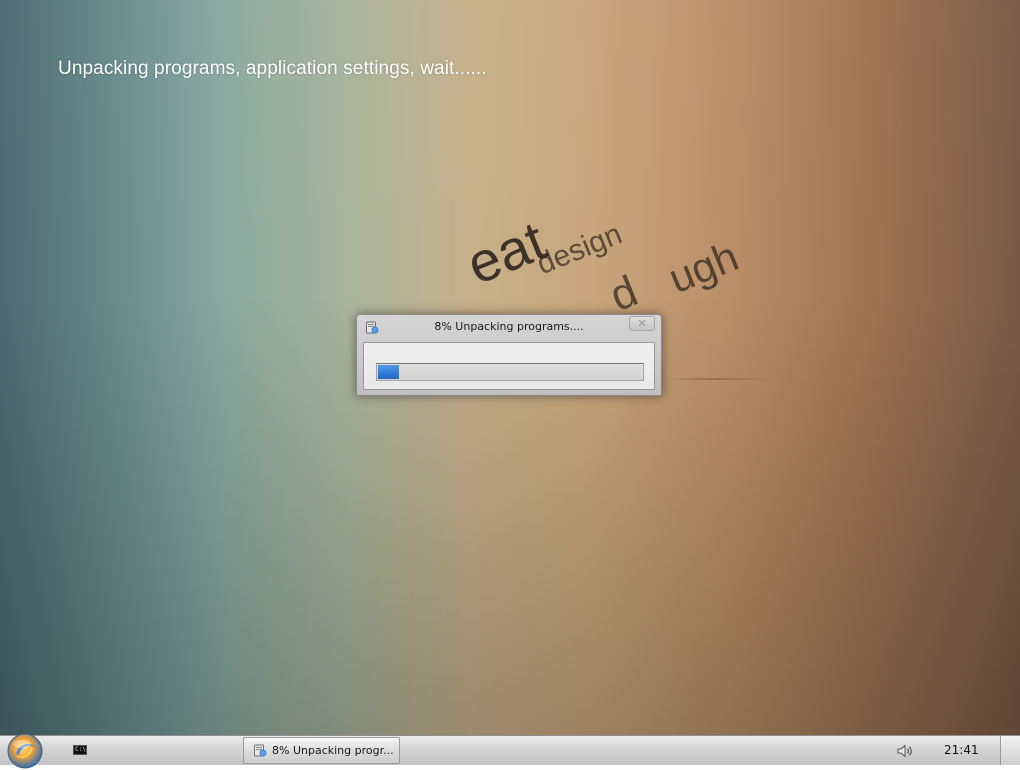  I want to click on taskbar-clock: 21:41, so click(961, 750).